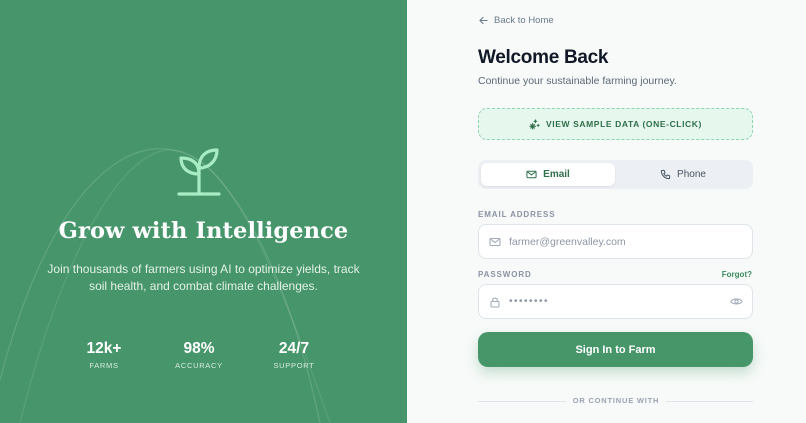 Image resolution: width=806 pixels, height=423 pixels. What do you see at coordinates (691, 174) in the screenshot?
I see `tab-phone-label: Phone` at bounding box center [691, 174].